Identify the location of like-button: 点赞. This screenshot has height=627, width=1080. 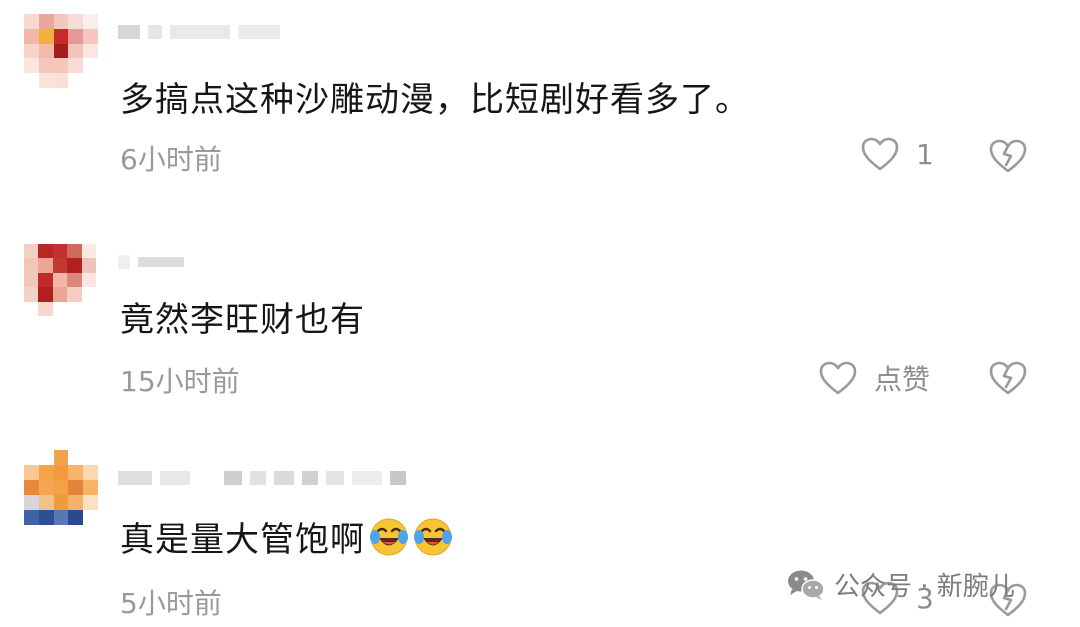
(874, 378).